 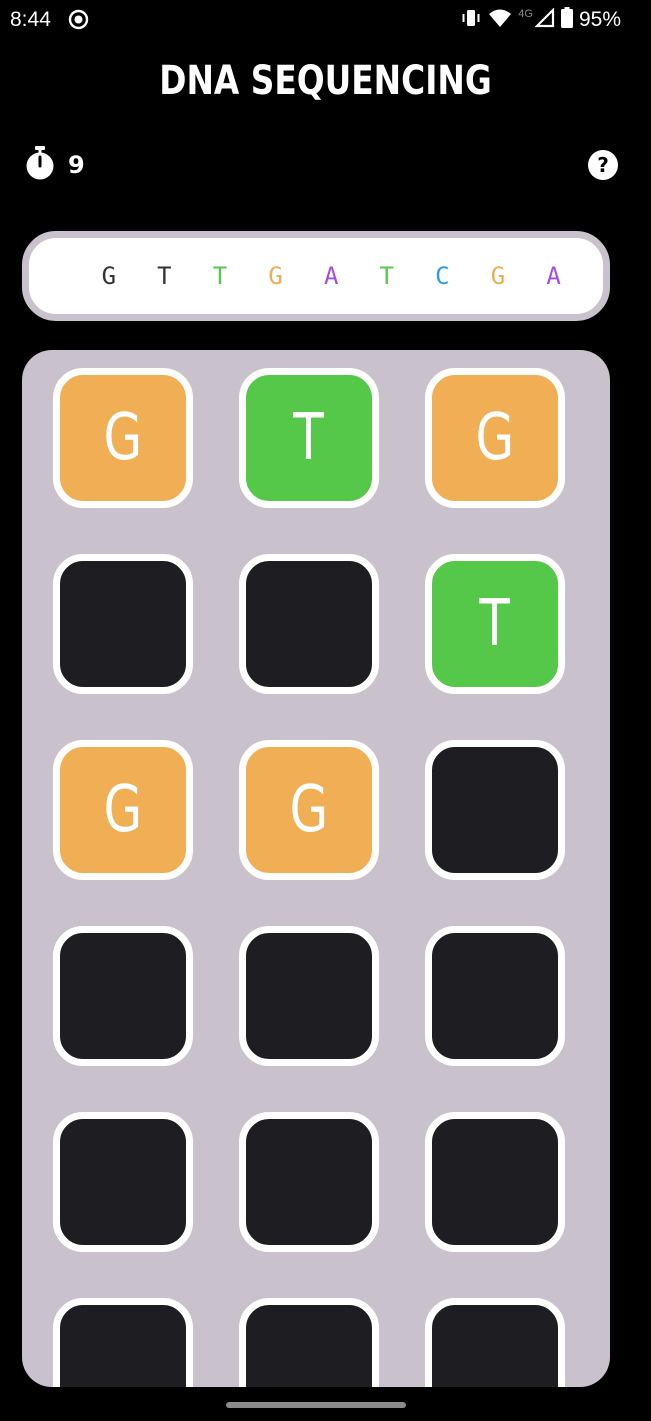 What do you see at coordinates (471, 20) in the screenshot?
I see `vibrate-icon` at bounding box center [471, 20].